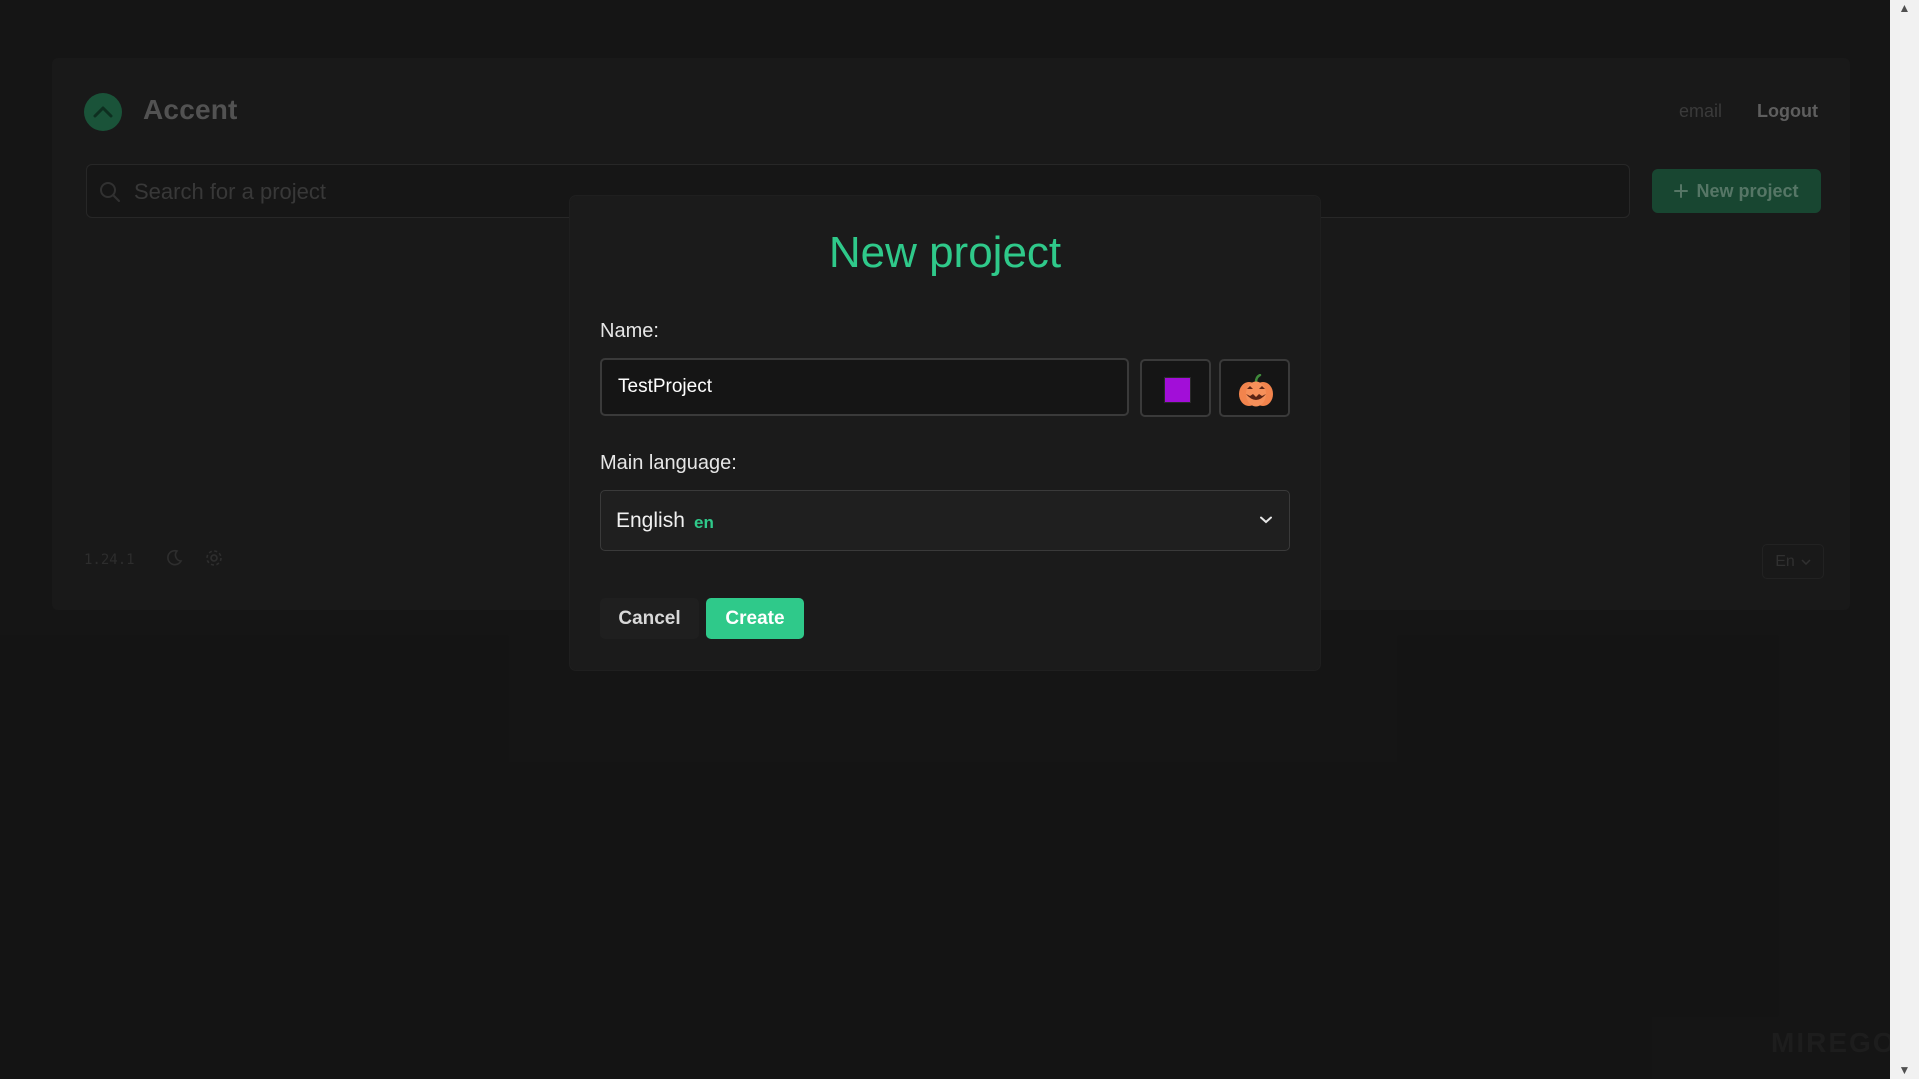 This screenshot has width=1919, height=1079. What do you see at coordinates (864, 387) in the screenshot?
I see `project-name-input` at bounding box center [864, 387].